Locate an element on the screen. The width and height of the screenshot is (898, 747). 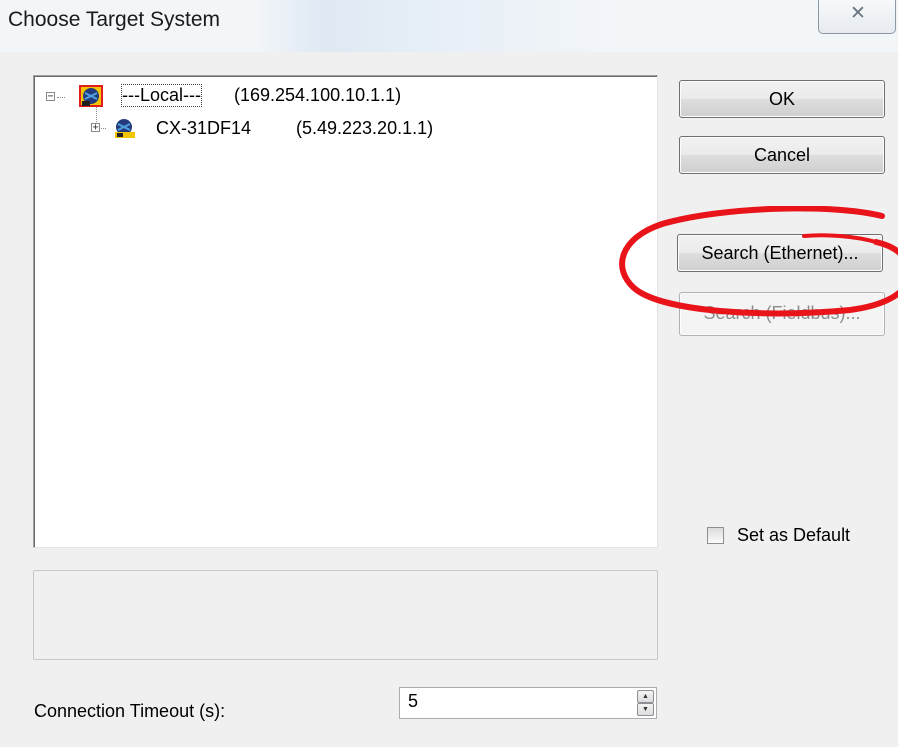
close-button: ✕ is located at coordinates (857, 17).